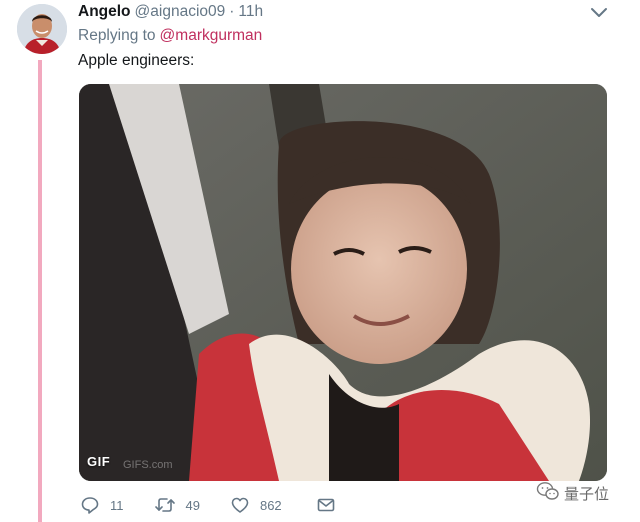  I want to click on reply-button: 11, so click(102, 505).